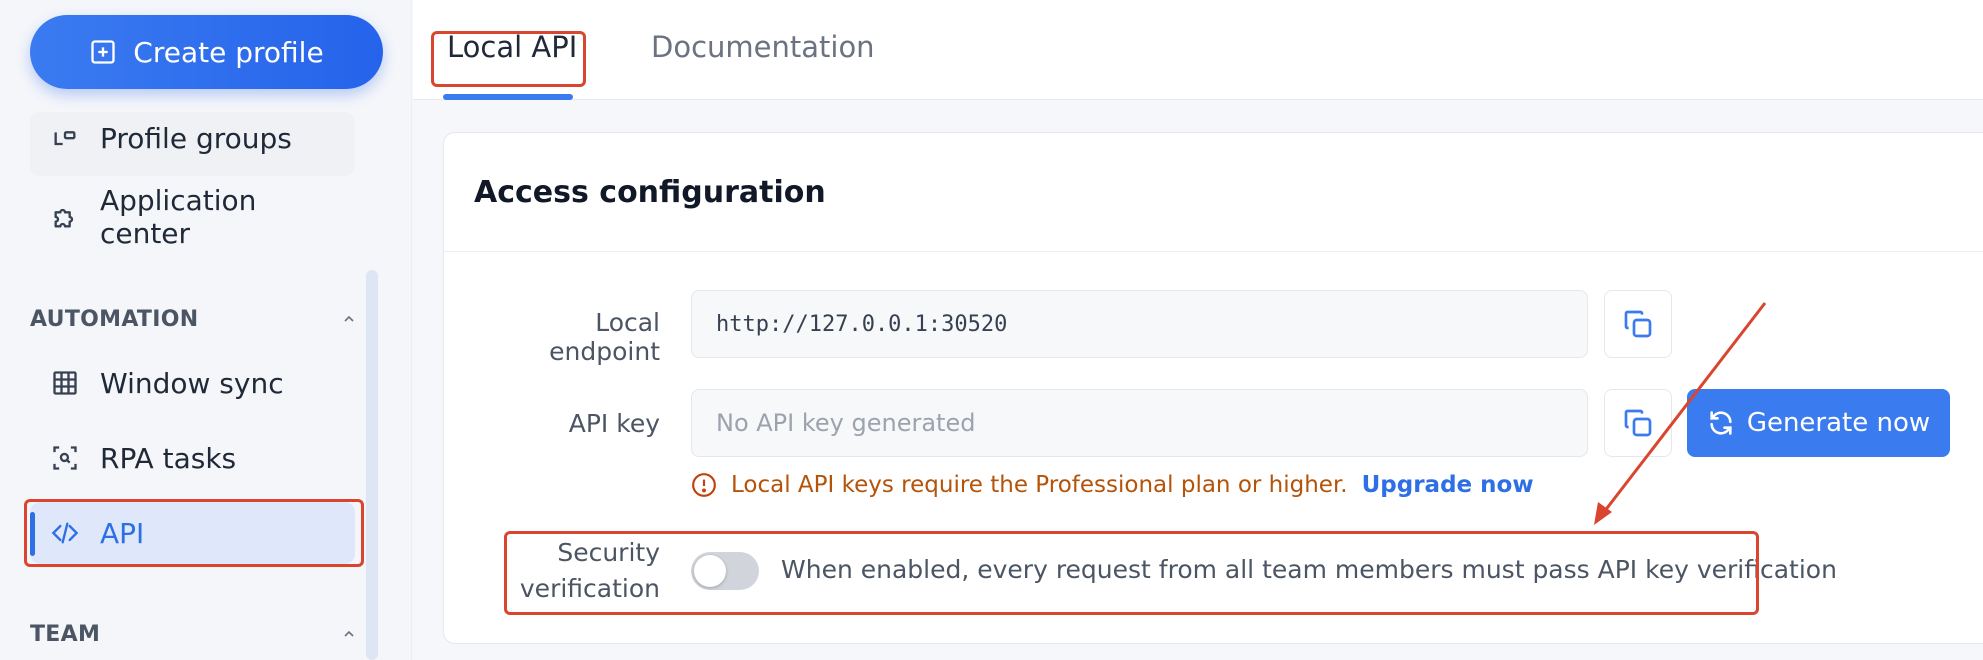 The width and height of the screenshot is (1983, 660). I want to click on toggle-knob, so click(710, 571).